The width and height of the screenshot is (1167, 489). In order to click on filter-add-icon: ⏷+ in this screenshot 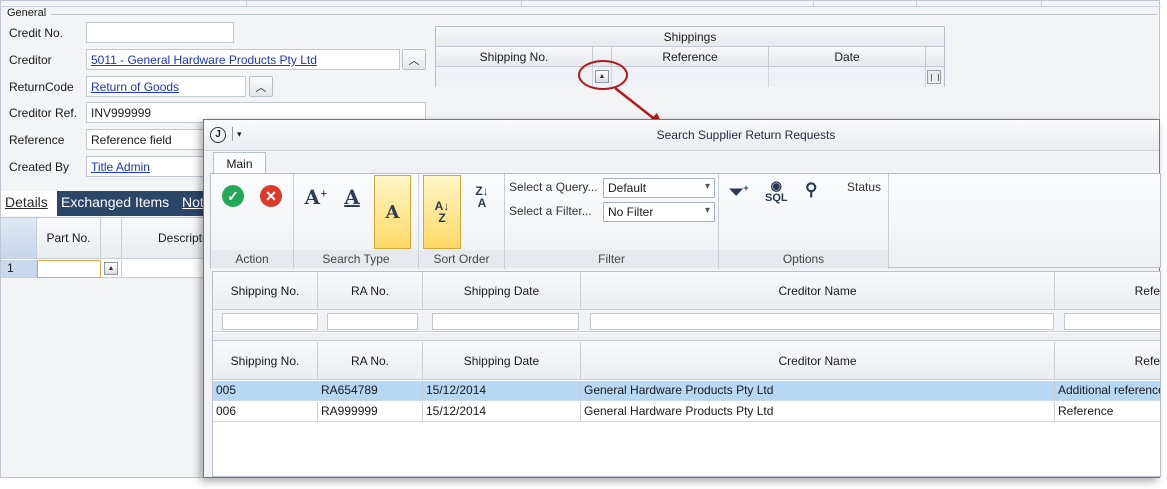, I will do `click(739, 192)`.